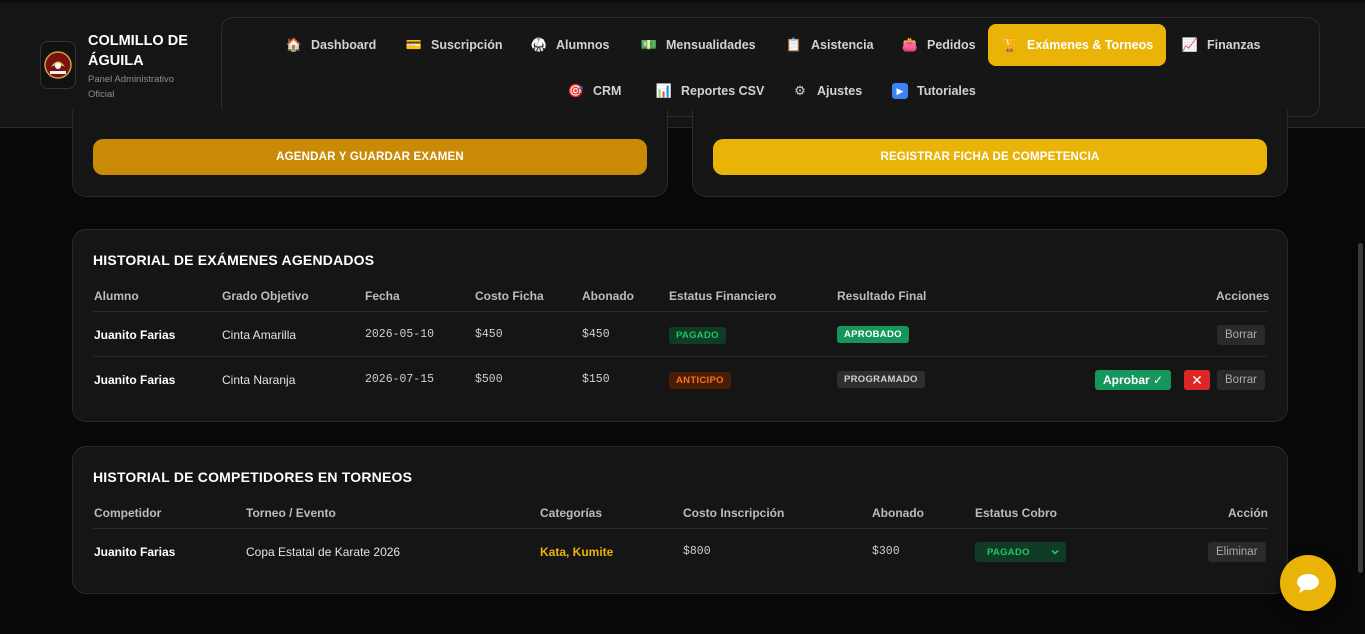 The height and width of the screenshot is (634, 1365). Describe the element at coordinates (382, 296) in the screenshot. I see `col-fecha: Fecha` at that location.